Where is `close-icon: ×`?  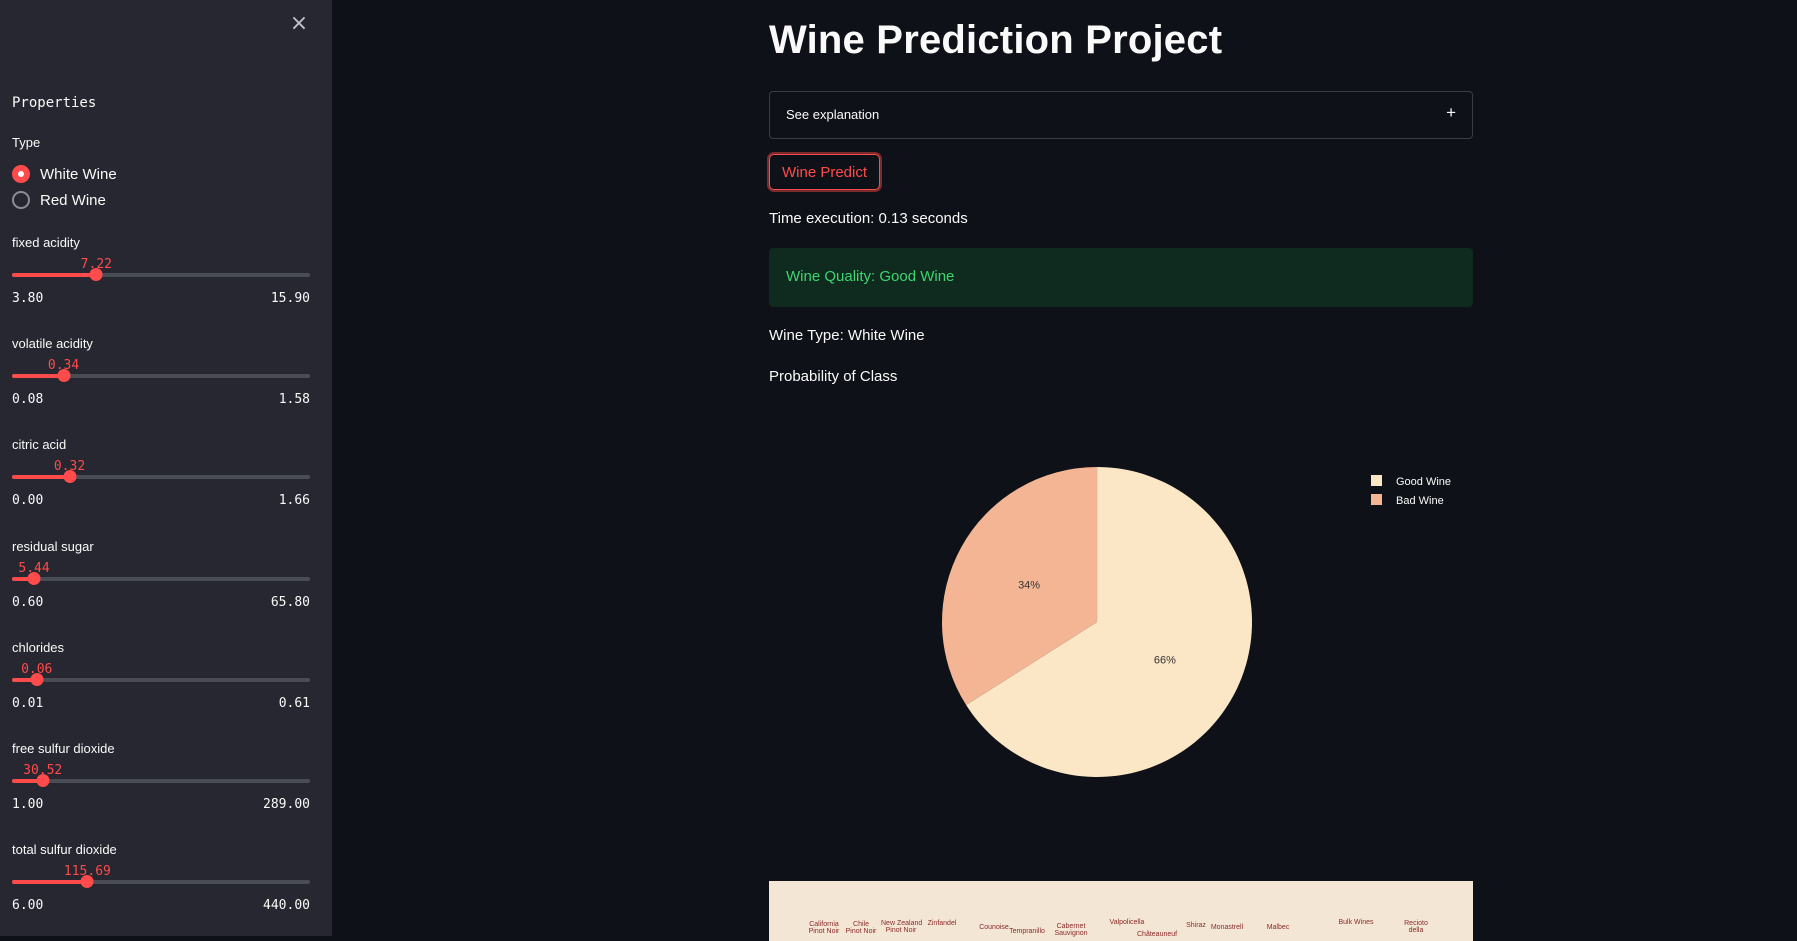 close-icon: × is located at coordinates (299, 24).